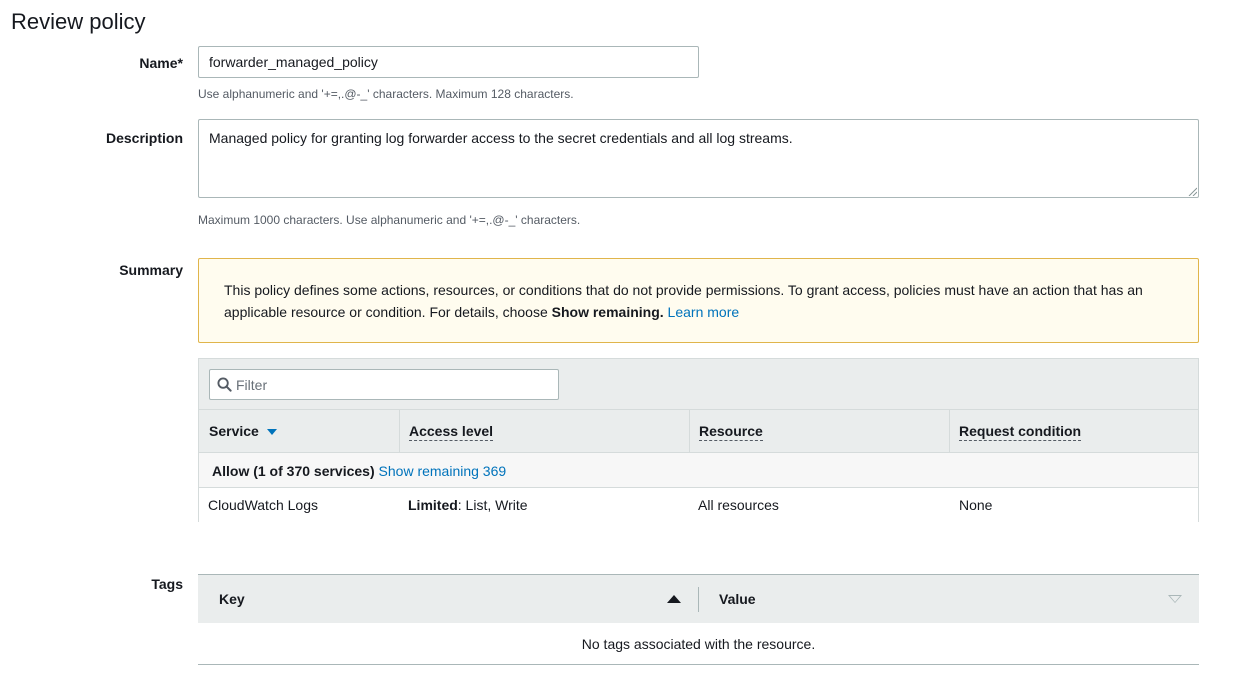  What do you see at coordinates (738, 505) in the screenshot?
I see `resource-cell: All resources` at bounding box center [738, 505].